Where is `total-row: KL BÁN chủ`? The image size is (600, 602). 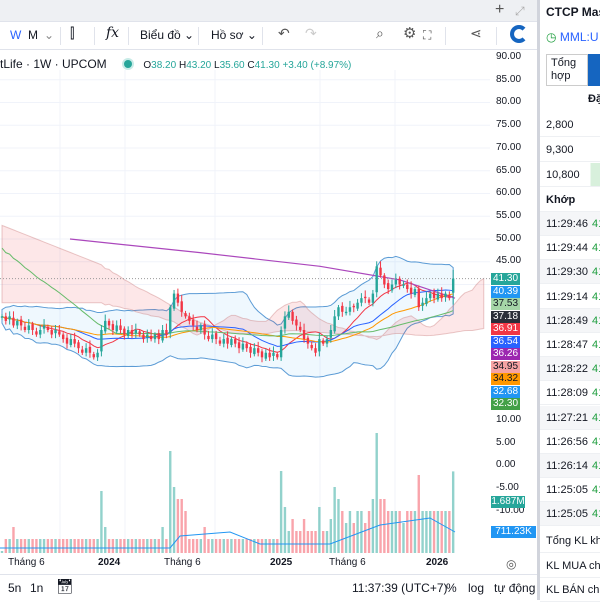 total-row: KL BÁN chủ is located at coordinates (570, 590).